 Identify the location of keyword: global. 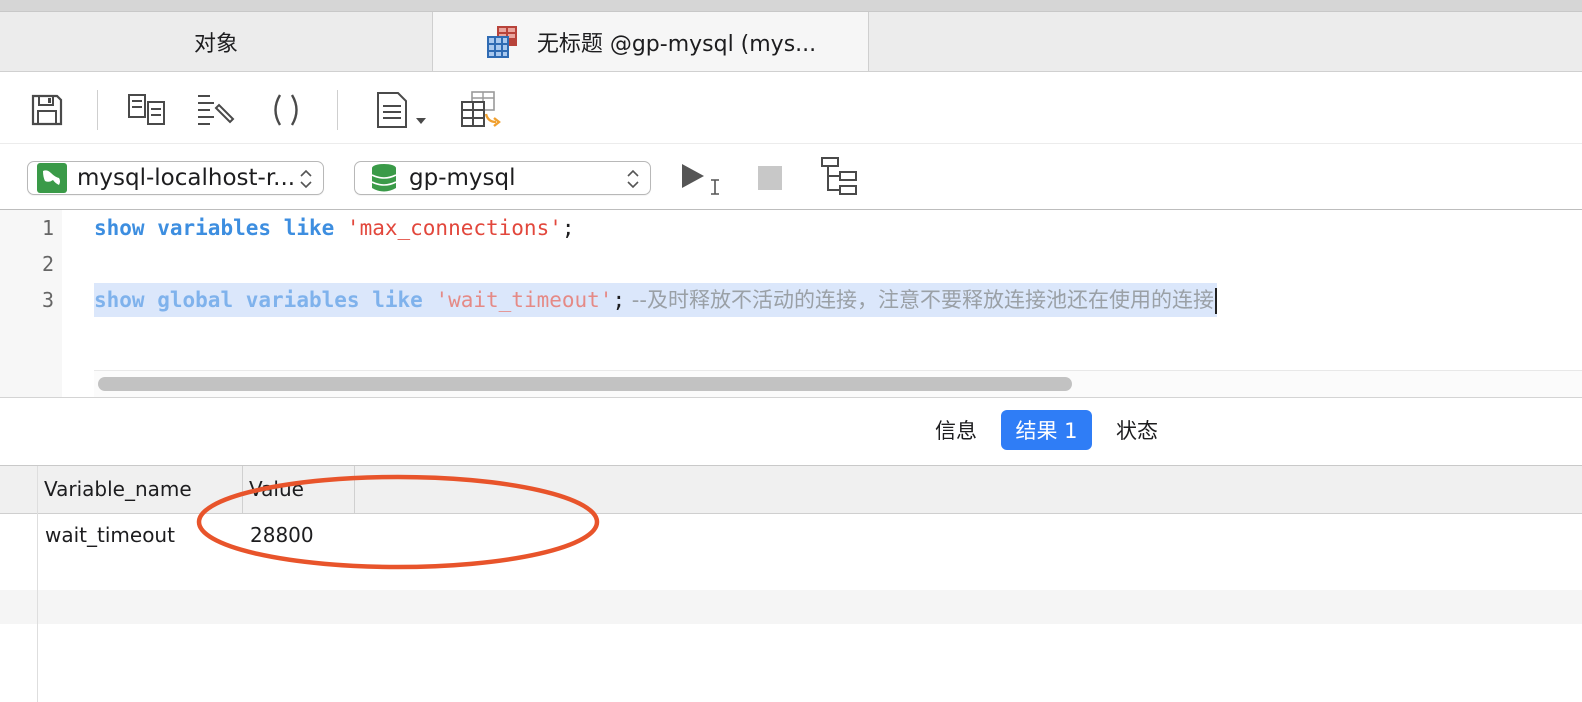
(195, 300).